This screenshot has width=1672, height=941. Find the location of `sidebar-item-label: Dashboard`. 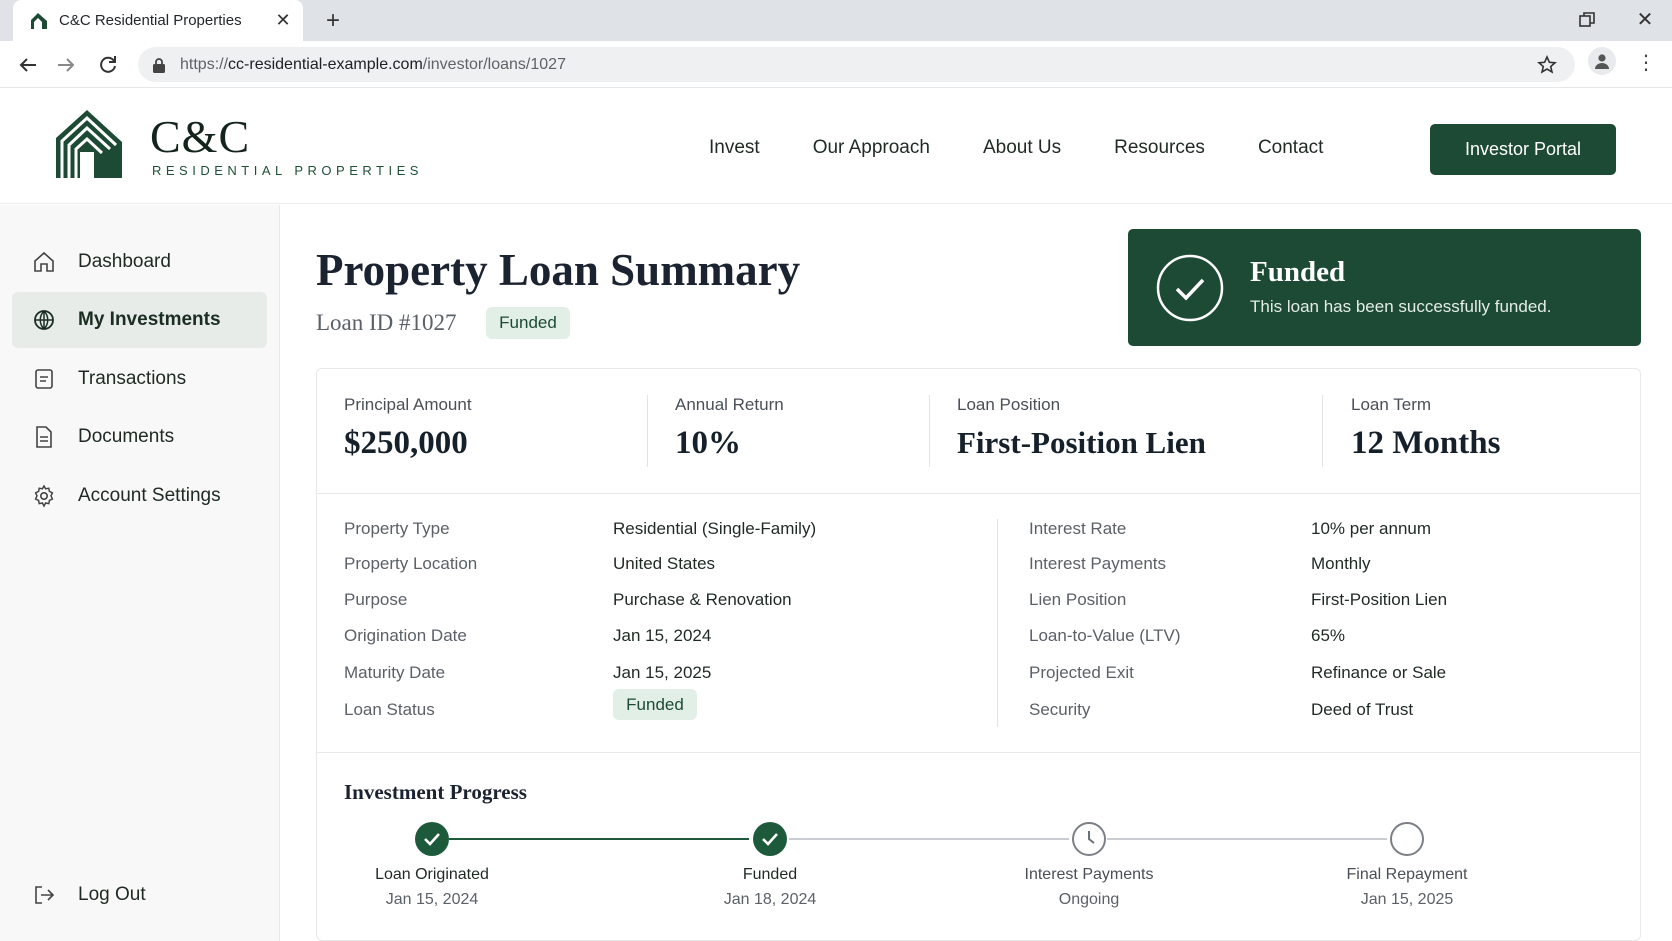

sidebar-item-label: Dashboard is located at coordinates (124, 261).